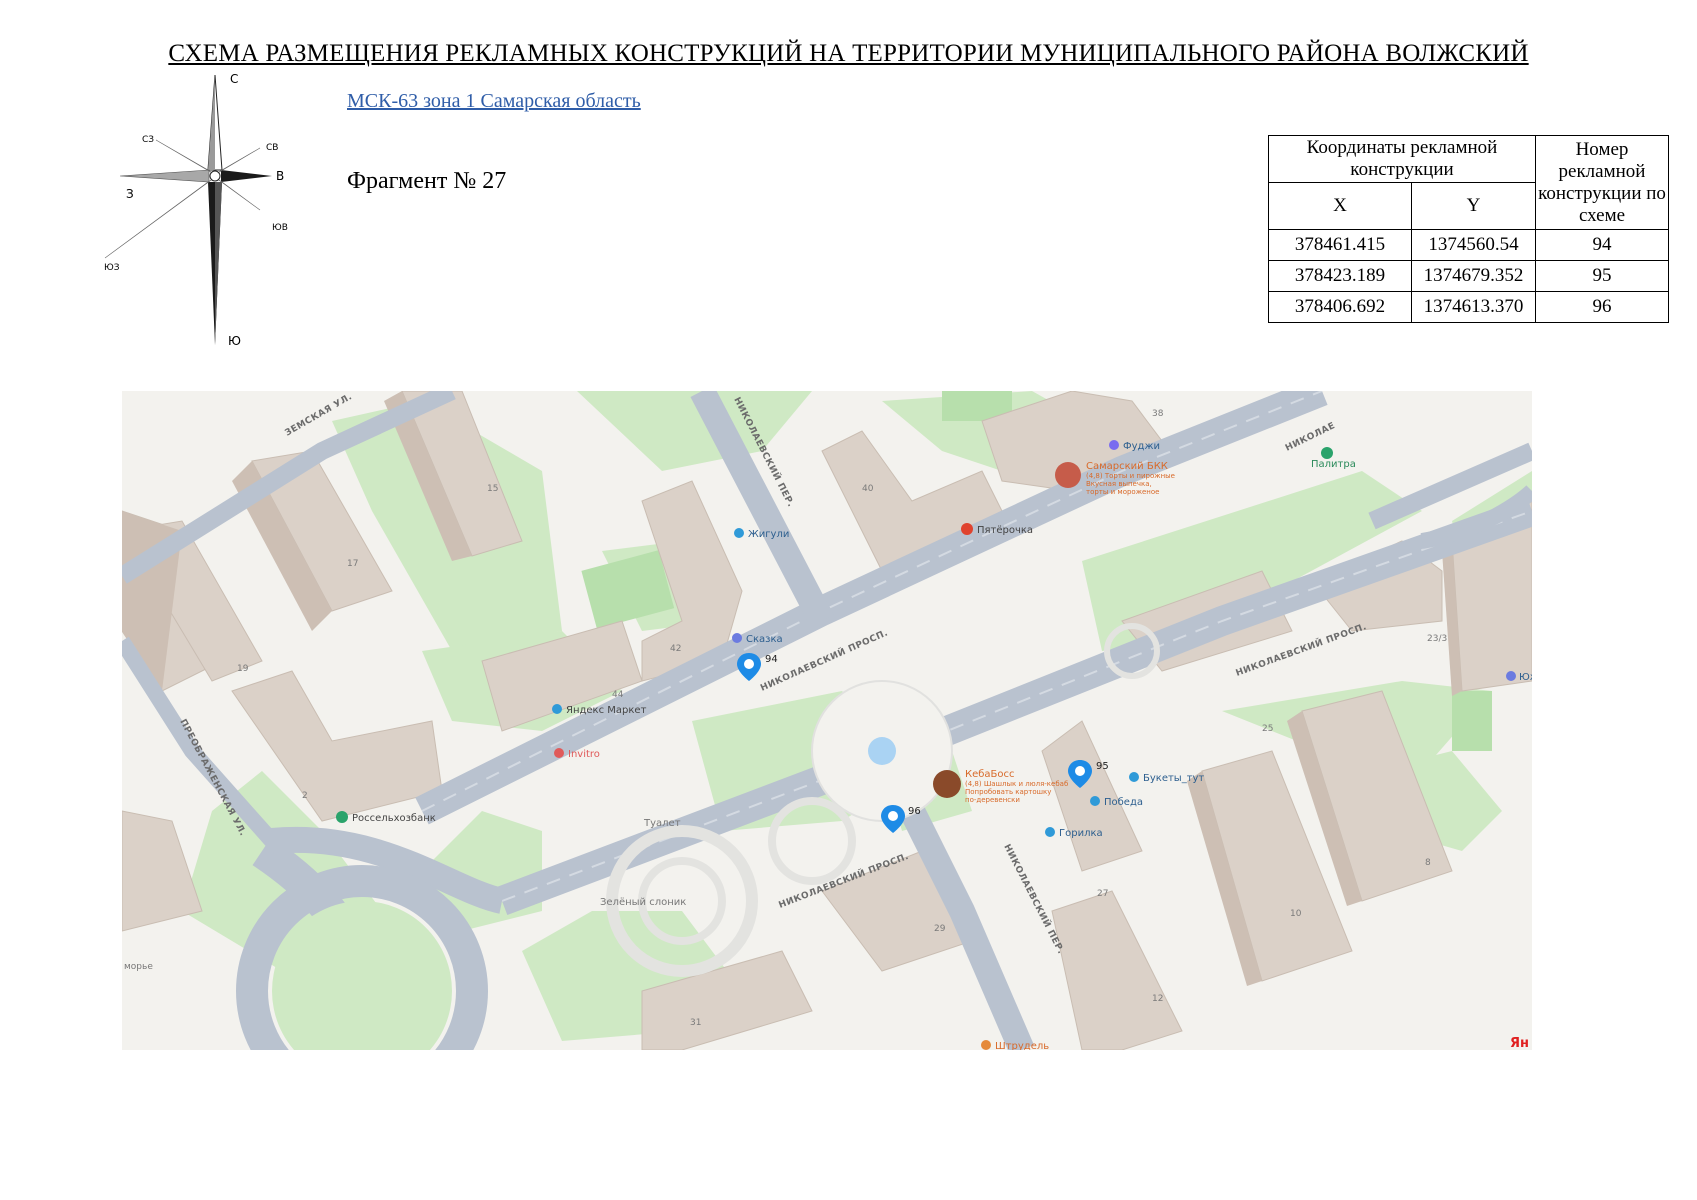 This screenshot has width=1697, height=1200. Describe the element at coordinates (1127, 466) in the screenshot. I see `poi-samarsky: Самарский БКК` at that location.